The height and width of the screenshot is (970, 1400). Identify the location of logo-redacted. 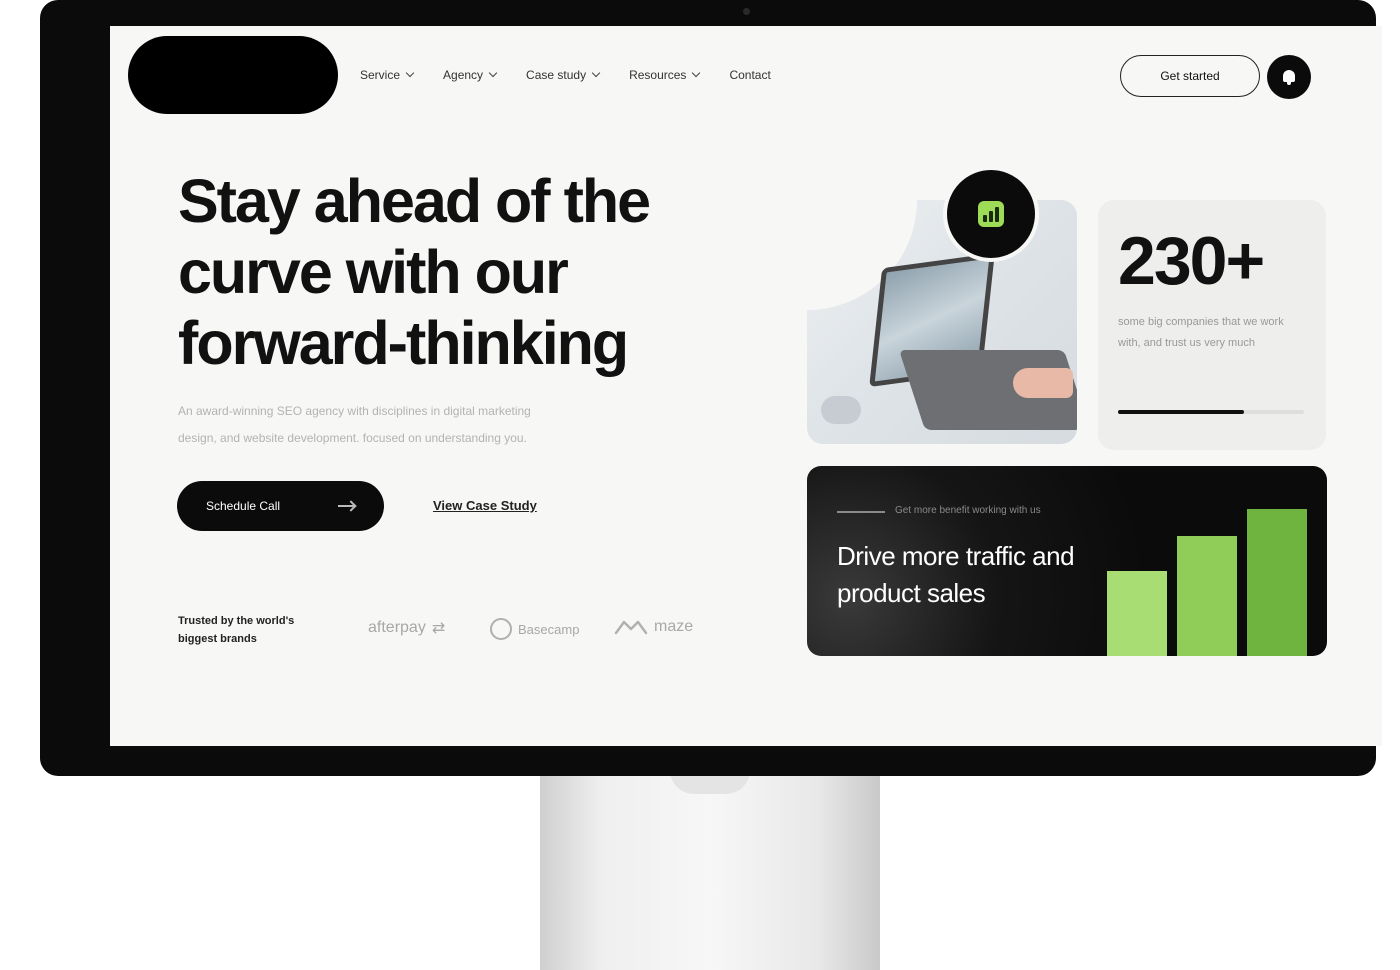
(233, 75).